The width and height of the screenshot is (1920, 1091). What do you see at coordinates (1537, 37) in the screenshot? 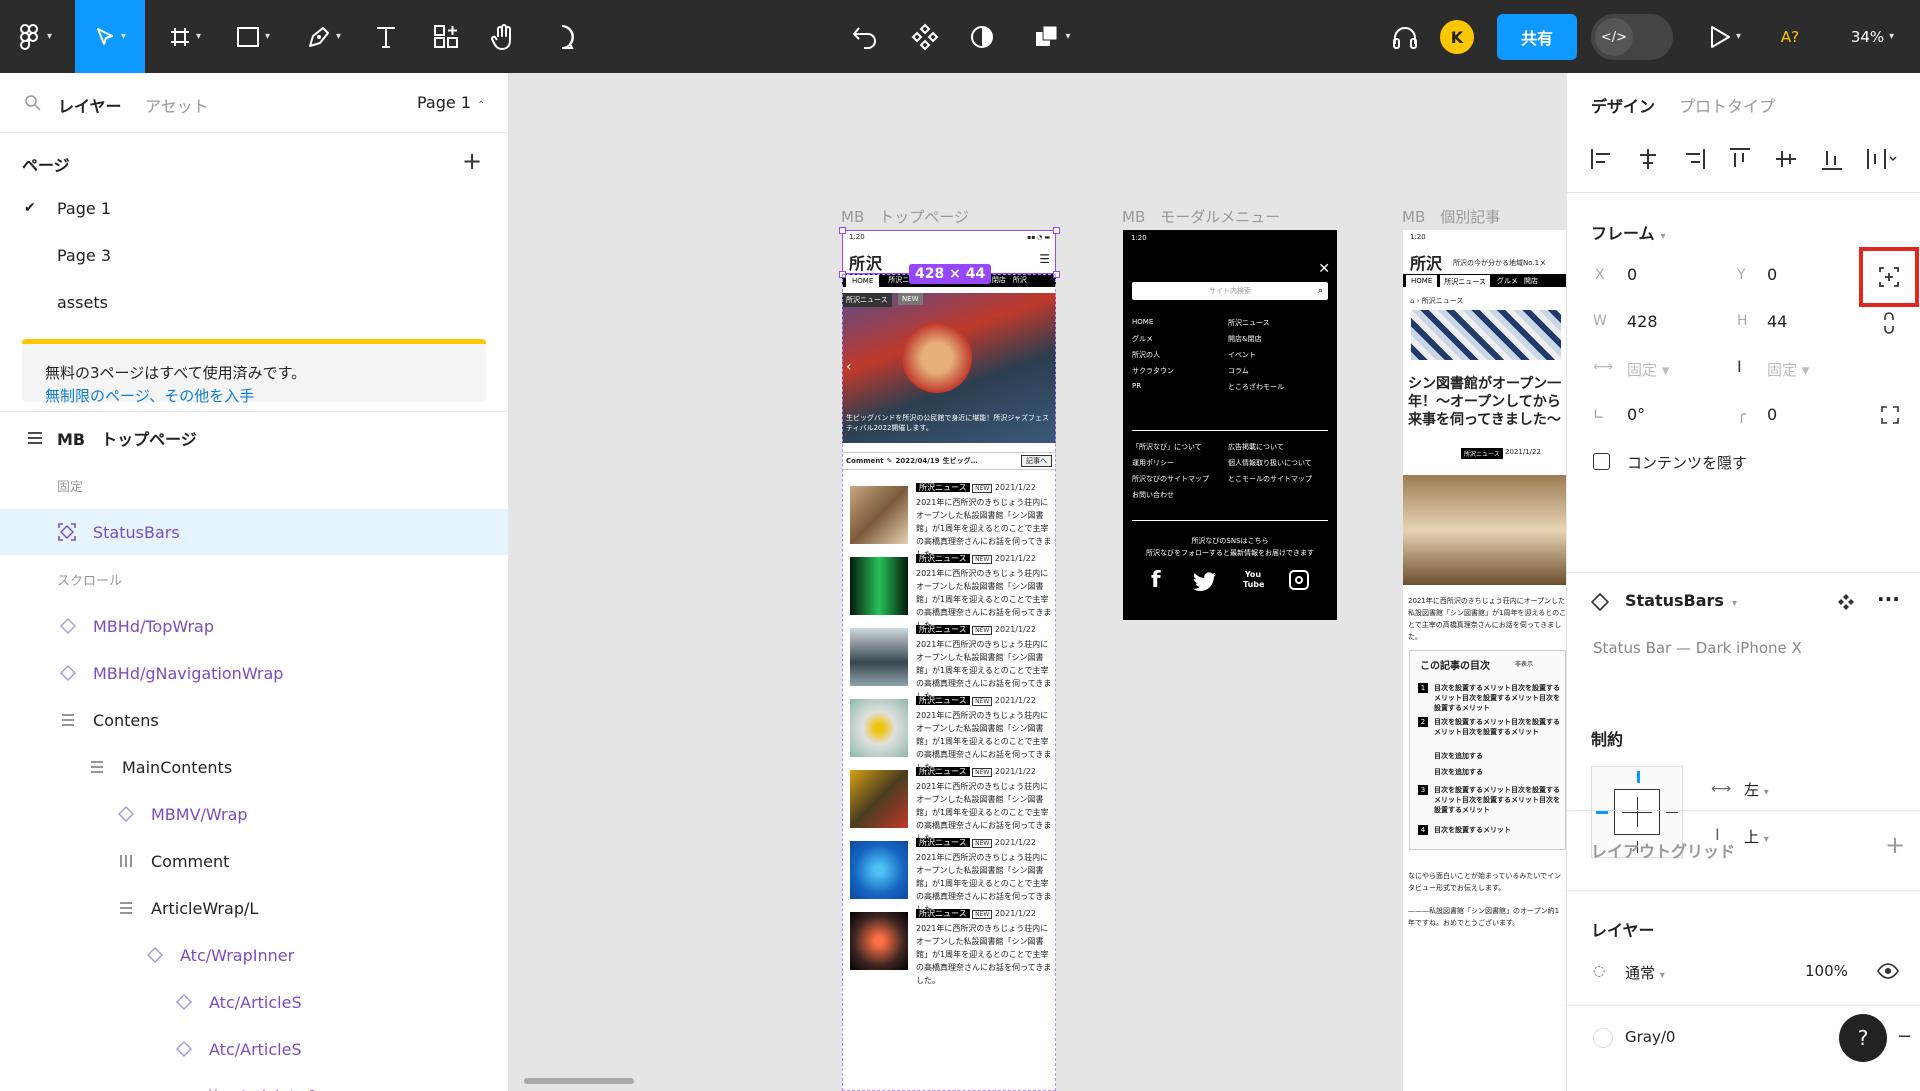
I see `share-button: 共有` at bounding box center [1537, 37].